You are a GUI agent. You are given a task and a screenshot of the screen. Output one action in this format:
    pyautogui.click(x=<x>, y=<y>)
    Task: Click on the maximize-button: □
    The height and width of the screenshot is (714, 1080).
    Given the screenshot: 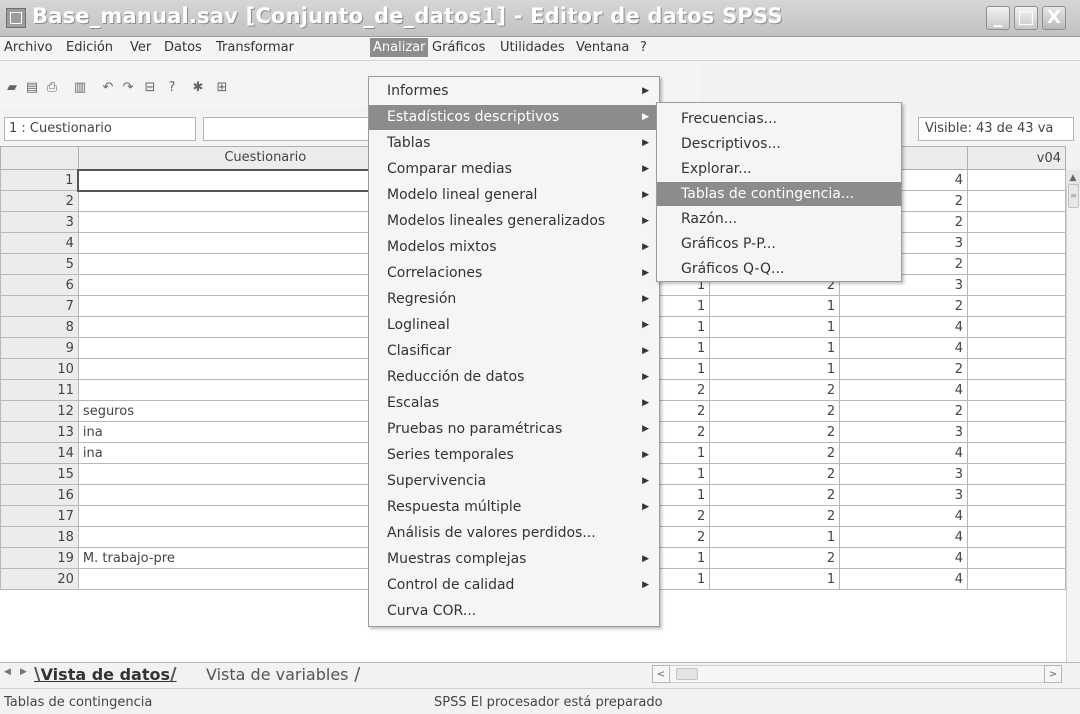 What is the action you would take?
    pyautogui.click(x=1026, y=18)
    